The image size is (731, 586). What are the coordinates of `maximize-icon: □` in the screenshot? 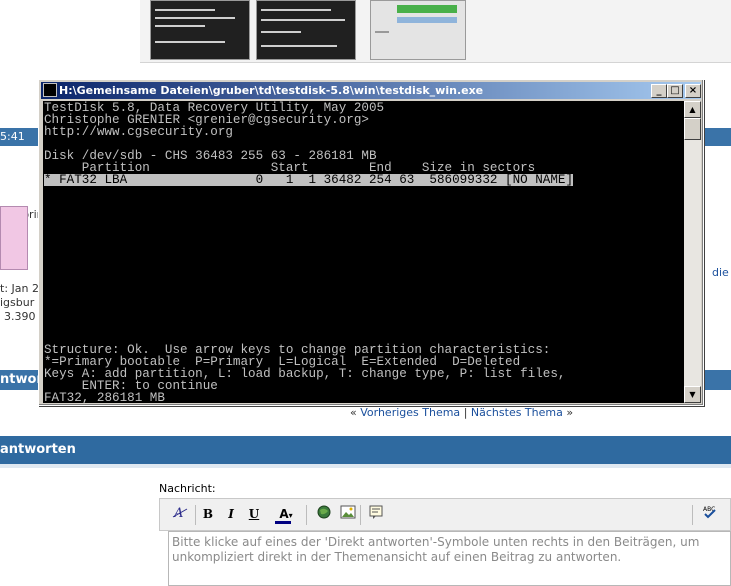 It's located at (675, 91).